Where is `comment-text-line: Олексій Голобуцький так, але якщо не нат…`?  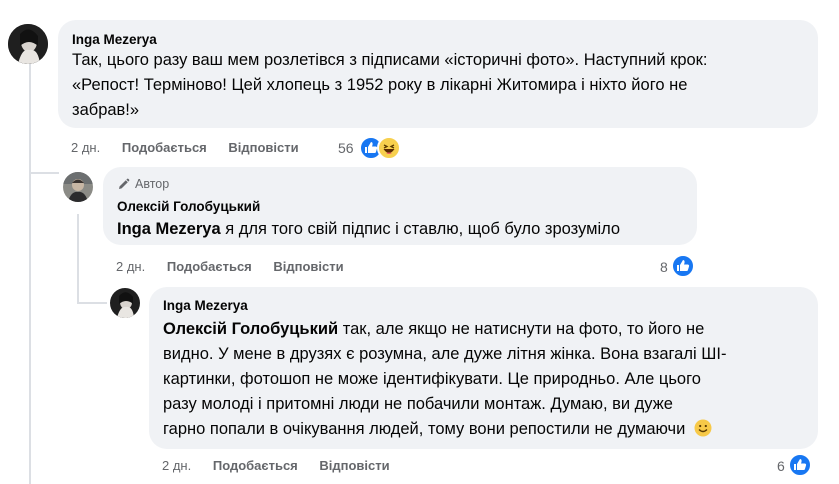
comment-text-line: Олексій Голобуцький так, але якщо не нат… is located at coordinates (433, 329).